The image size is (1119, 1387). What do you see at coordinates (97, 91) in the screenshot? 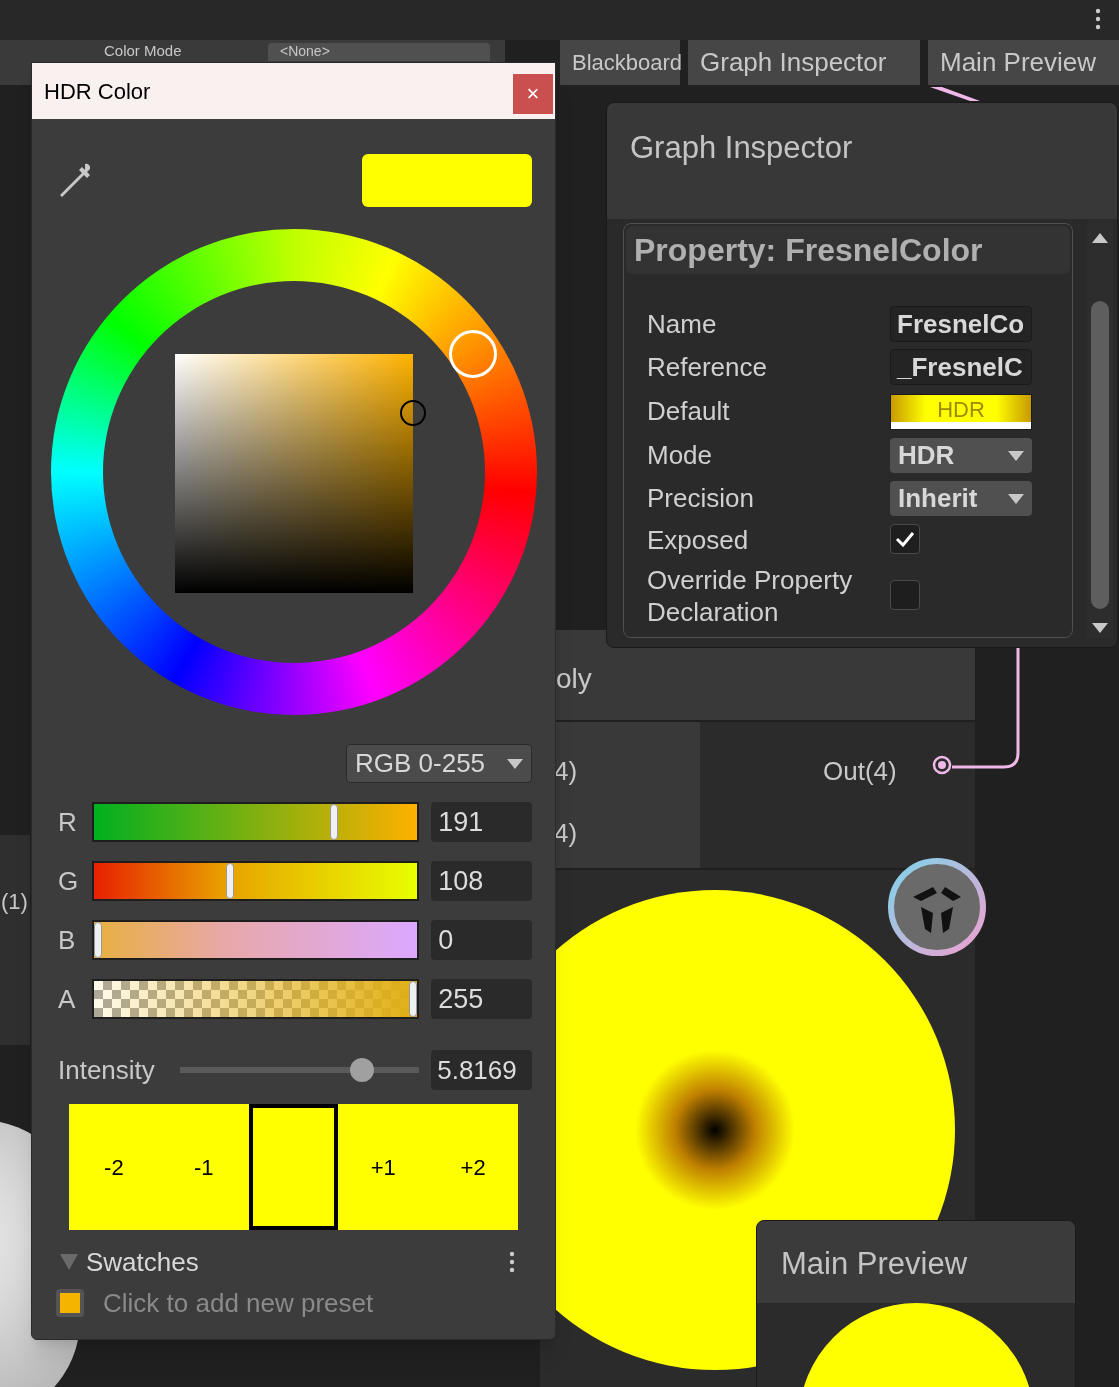
I see `dialog-title: HDR Color` at bounding box center [97, 91].